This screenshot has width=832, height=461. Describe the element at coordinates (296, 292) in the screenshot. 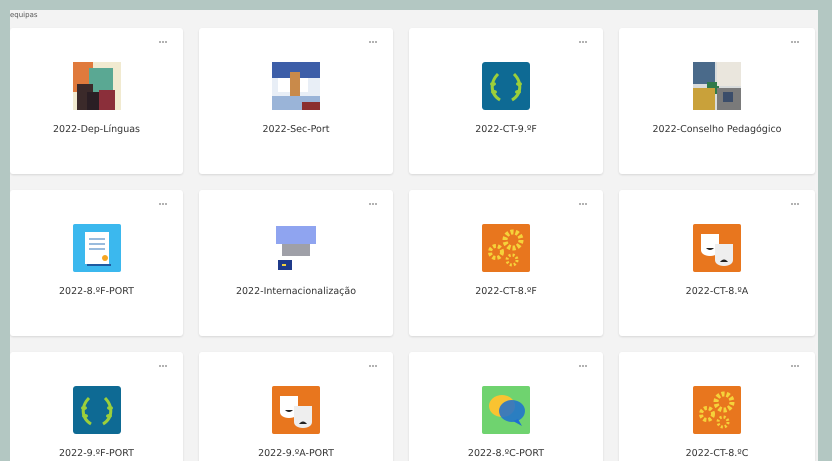

I see `team-name: 2022-Internacionalização` at that location.